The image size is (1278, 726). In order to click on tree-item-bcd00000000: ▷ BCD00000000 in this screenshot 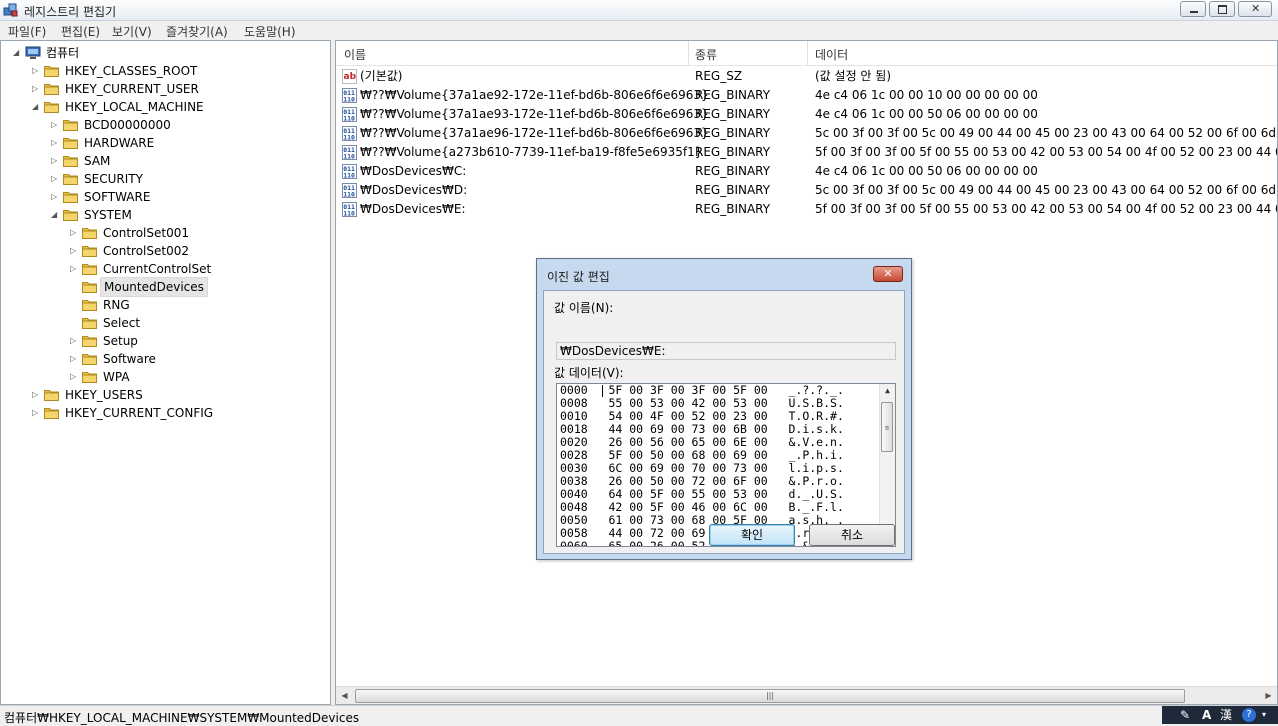, I will do `click(165, 125)`.